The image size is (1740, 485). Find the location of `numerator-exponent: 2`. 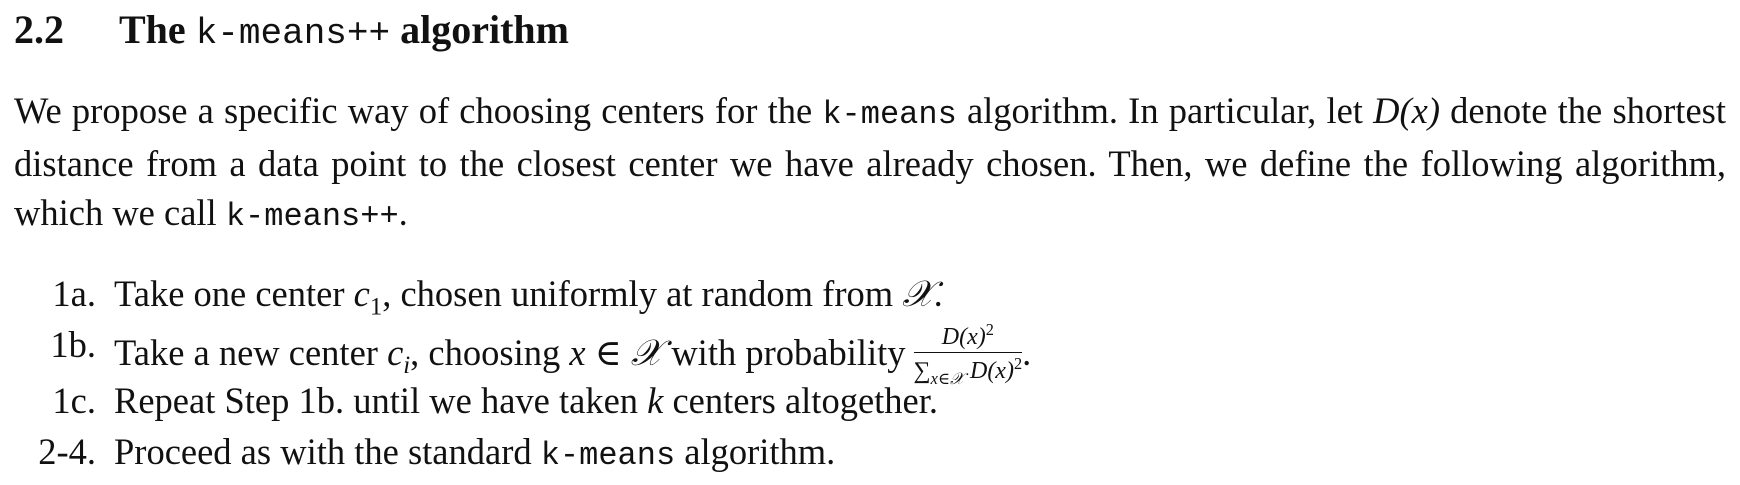

numerator-exponent: 2 is located at coordinates (989, 329).